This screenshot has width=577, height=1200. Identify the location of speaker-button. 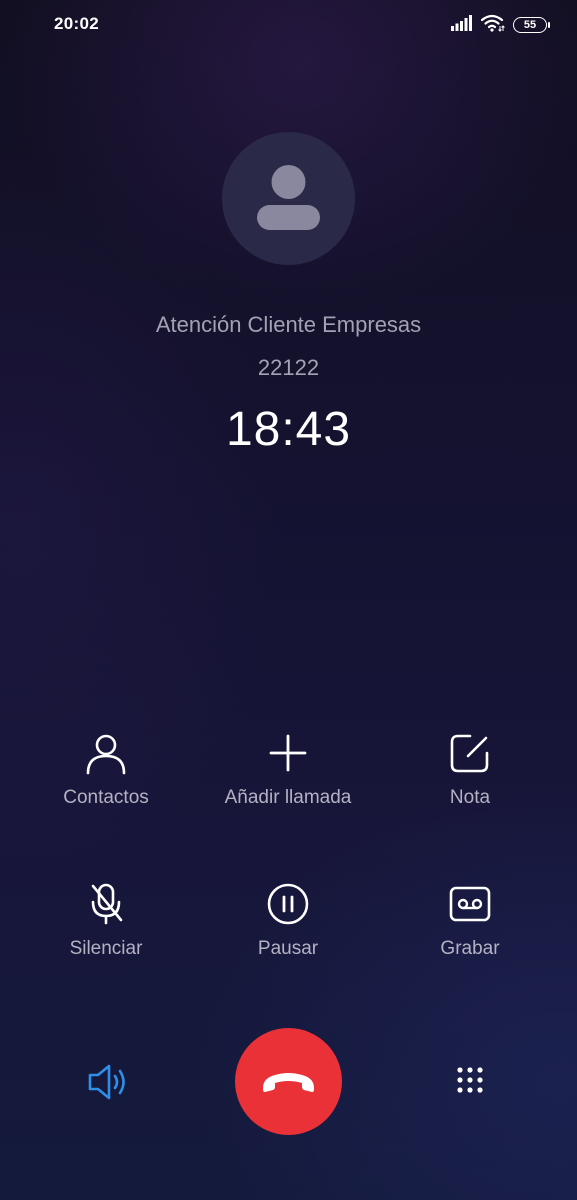
(108, 1082).